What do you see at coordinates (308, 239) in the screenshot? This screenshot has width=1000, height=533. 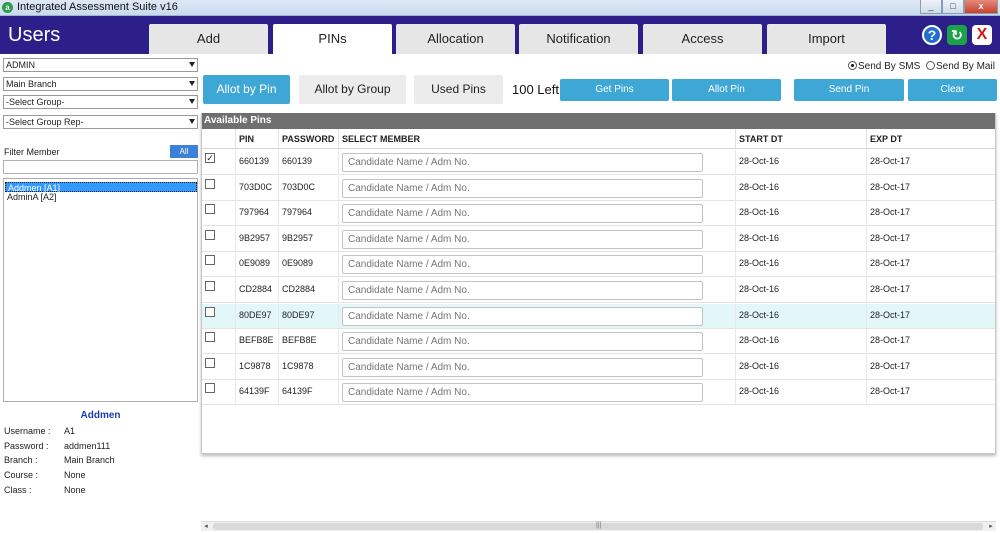 I see `password-cell: 9B2957` at bounding box center [308, 239].